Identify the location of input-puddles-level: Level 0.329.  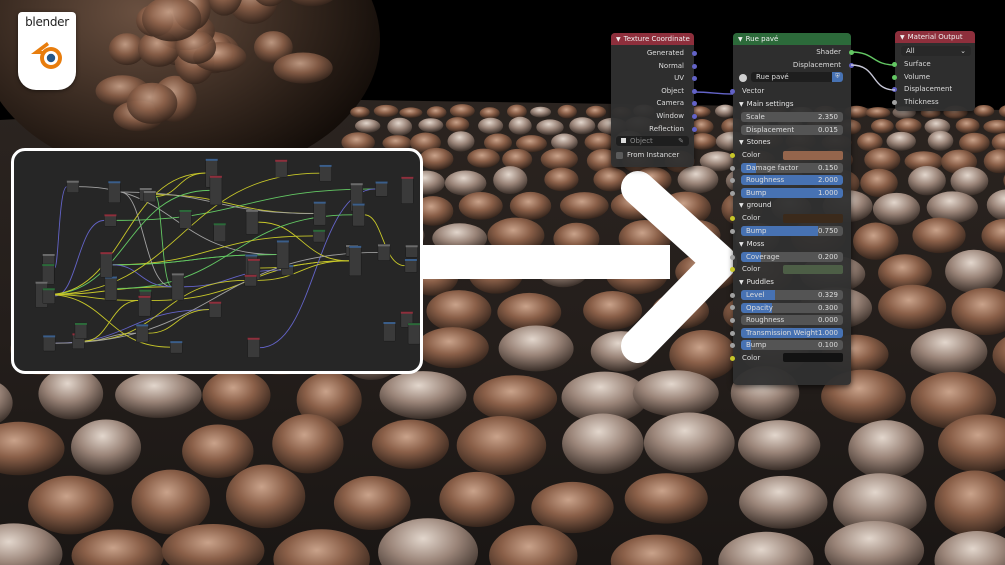
(790, 295).